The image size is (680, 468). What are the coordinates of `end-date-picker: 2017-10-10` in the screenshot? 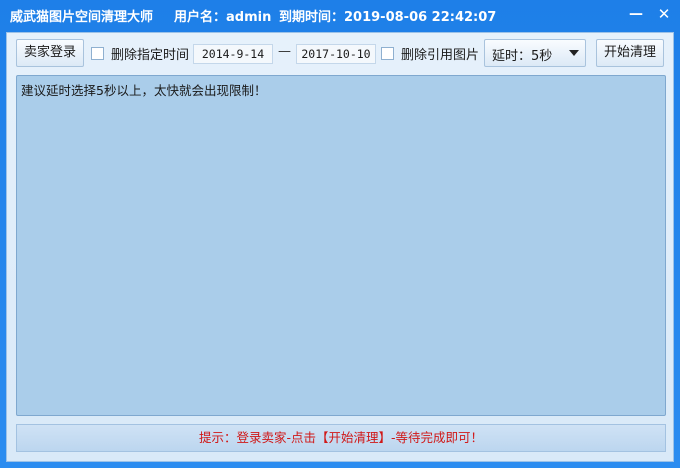 It's located at (336, 54).